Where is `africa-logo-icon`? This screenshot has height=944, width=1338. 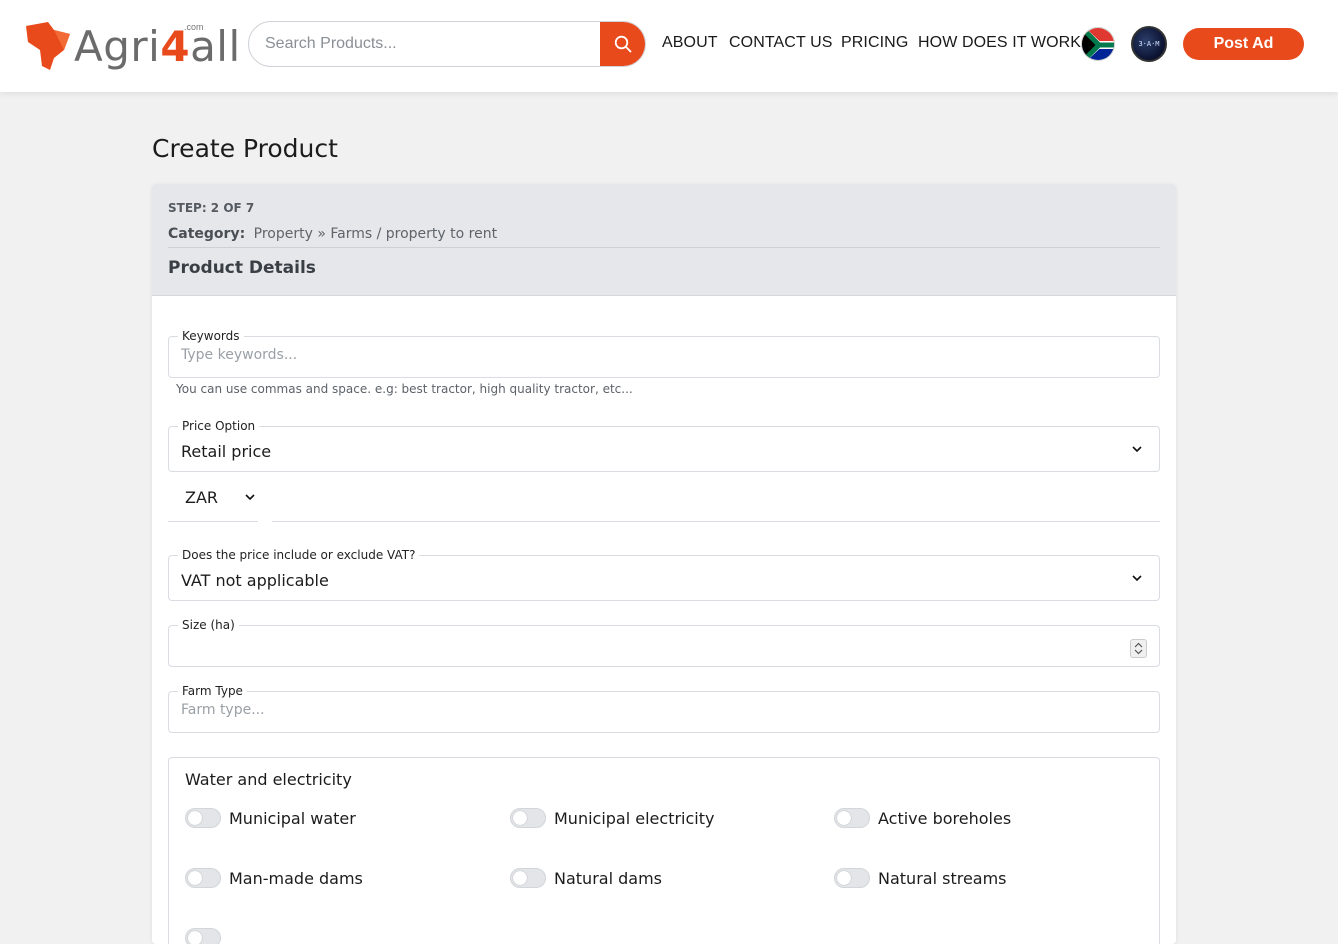 africa-logo-icon is located at coordinates (48, 46).